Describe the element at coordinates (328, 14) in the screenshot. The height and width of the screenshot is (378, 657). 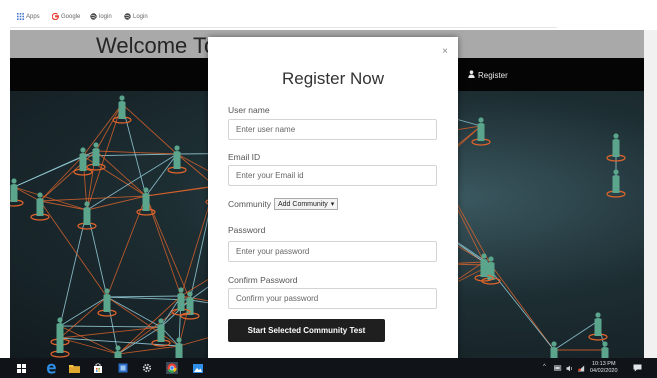
I see `bookmarks-bar: Apps Google login Login` at that location.